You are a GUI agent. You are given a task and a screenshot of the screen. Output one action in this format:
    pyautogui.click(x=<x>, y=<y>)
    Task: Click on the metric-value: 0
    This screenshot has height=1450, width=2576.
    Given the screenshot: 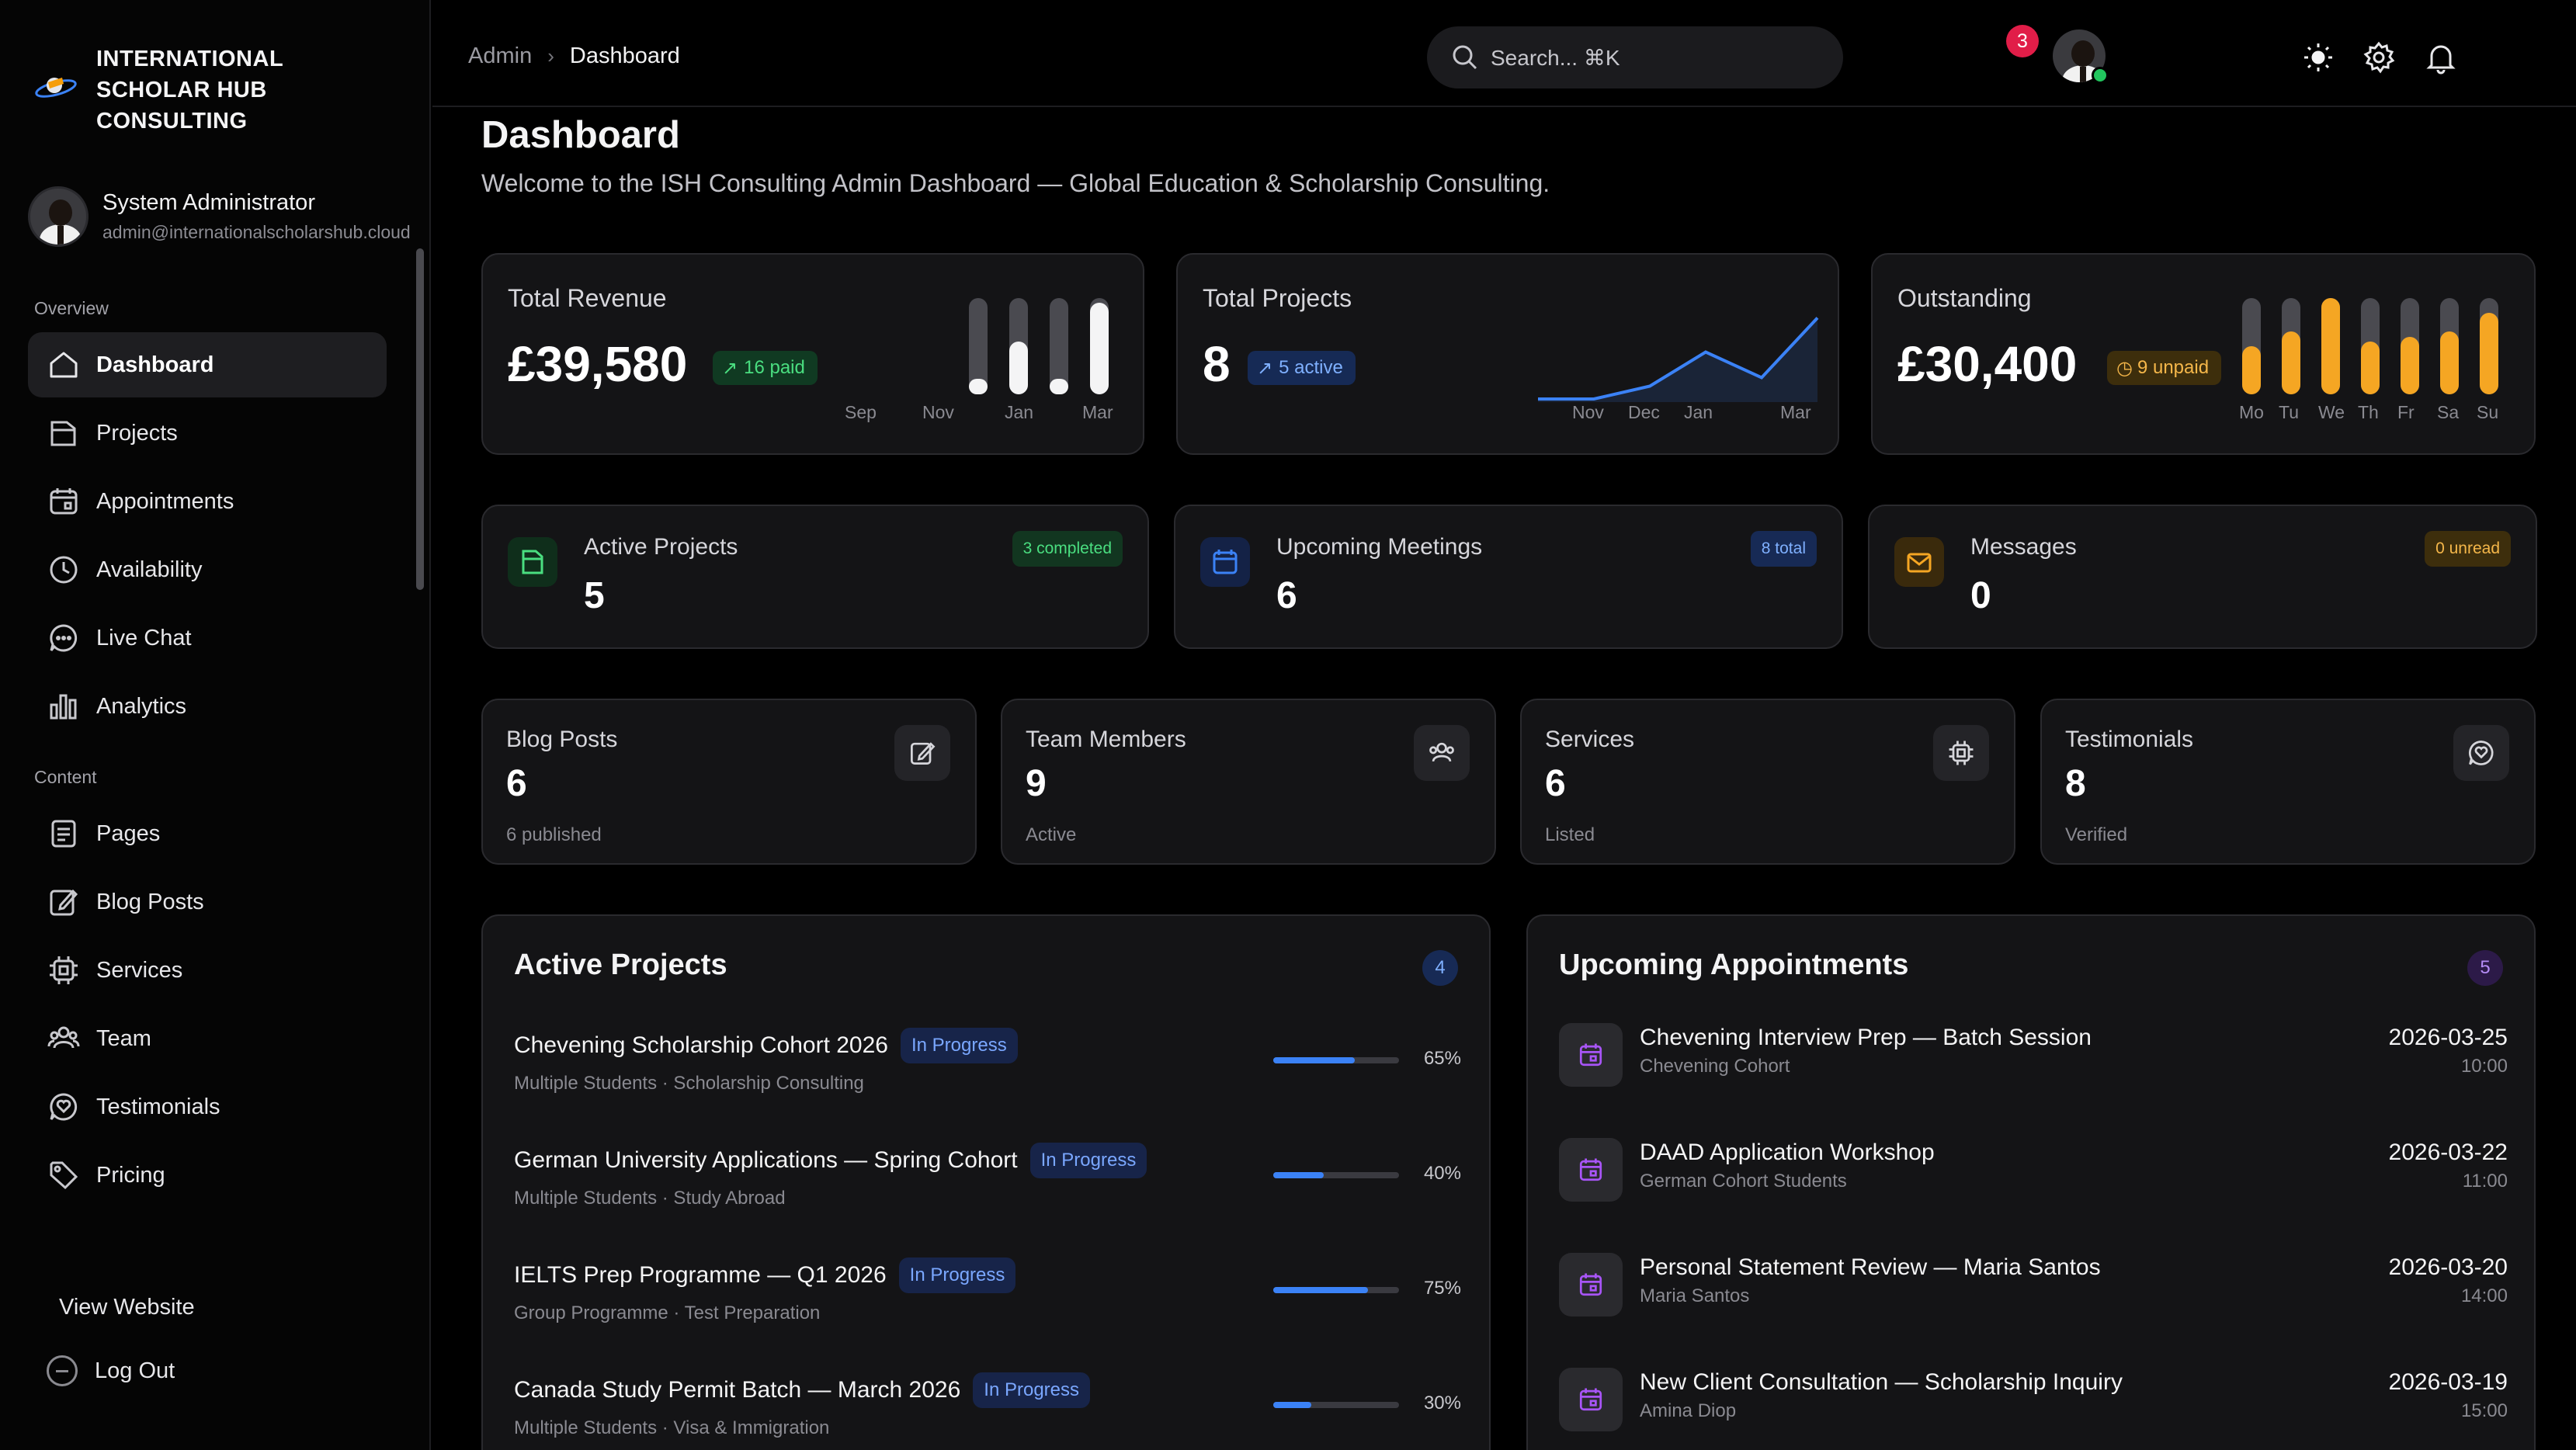 What is the action you would take?
    pyautogui.click(x=1981, y=595)
    